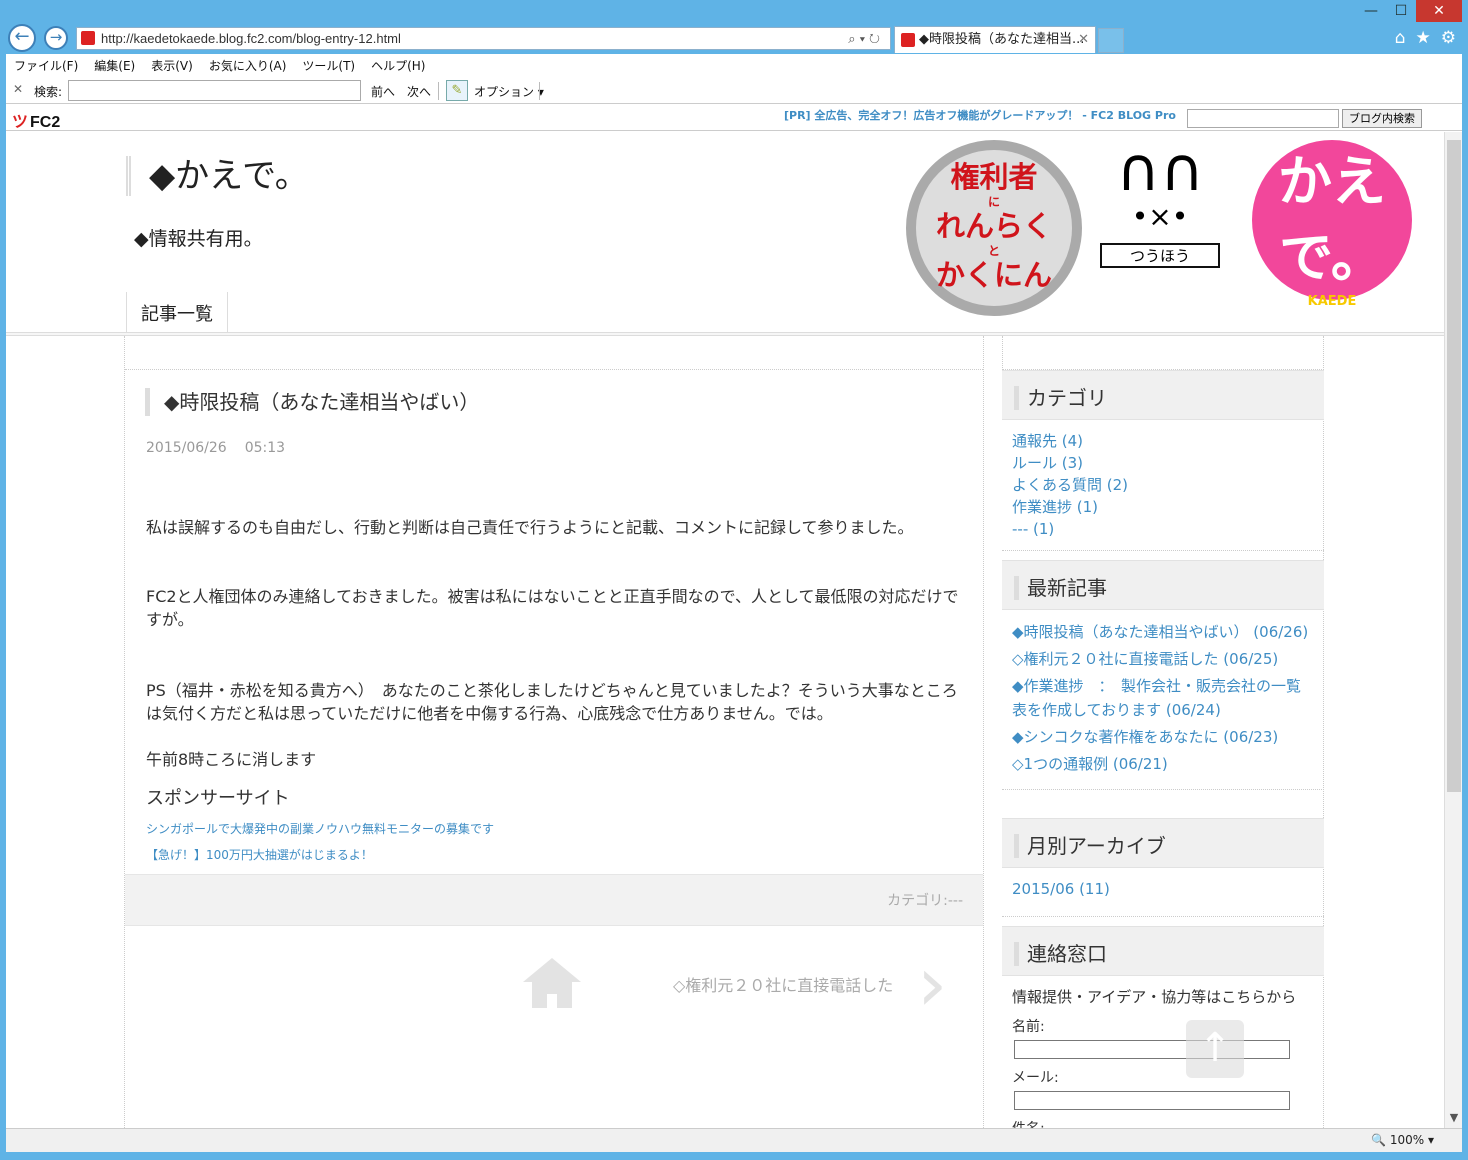 Image resolution: width=1468 pixels, height=1160 pixels. I want to click on post-pager: ◇権利元２０社に直接電話した ›, so click(554, 1027).